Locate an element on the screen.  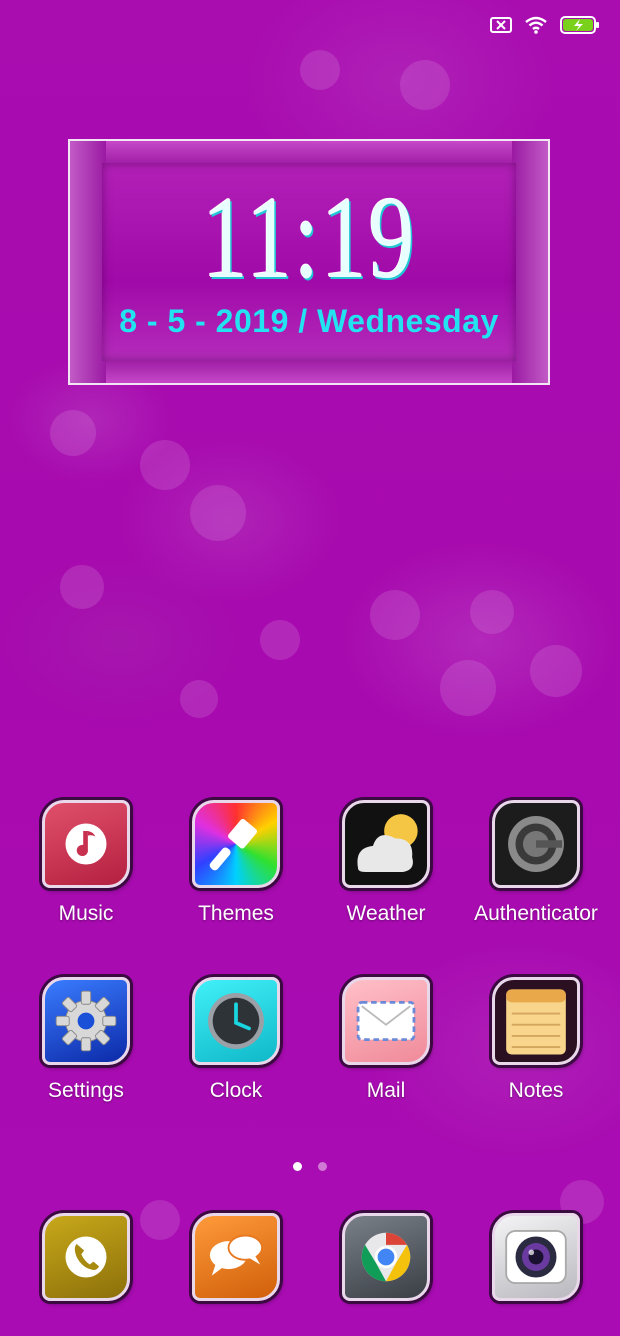
dock-messages is located at coordinates (236, 1257).